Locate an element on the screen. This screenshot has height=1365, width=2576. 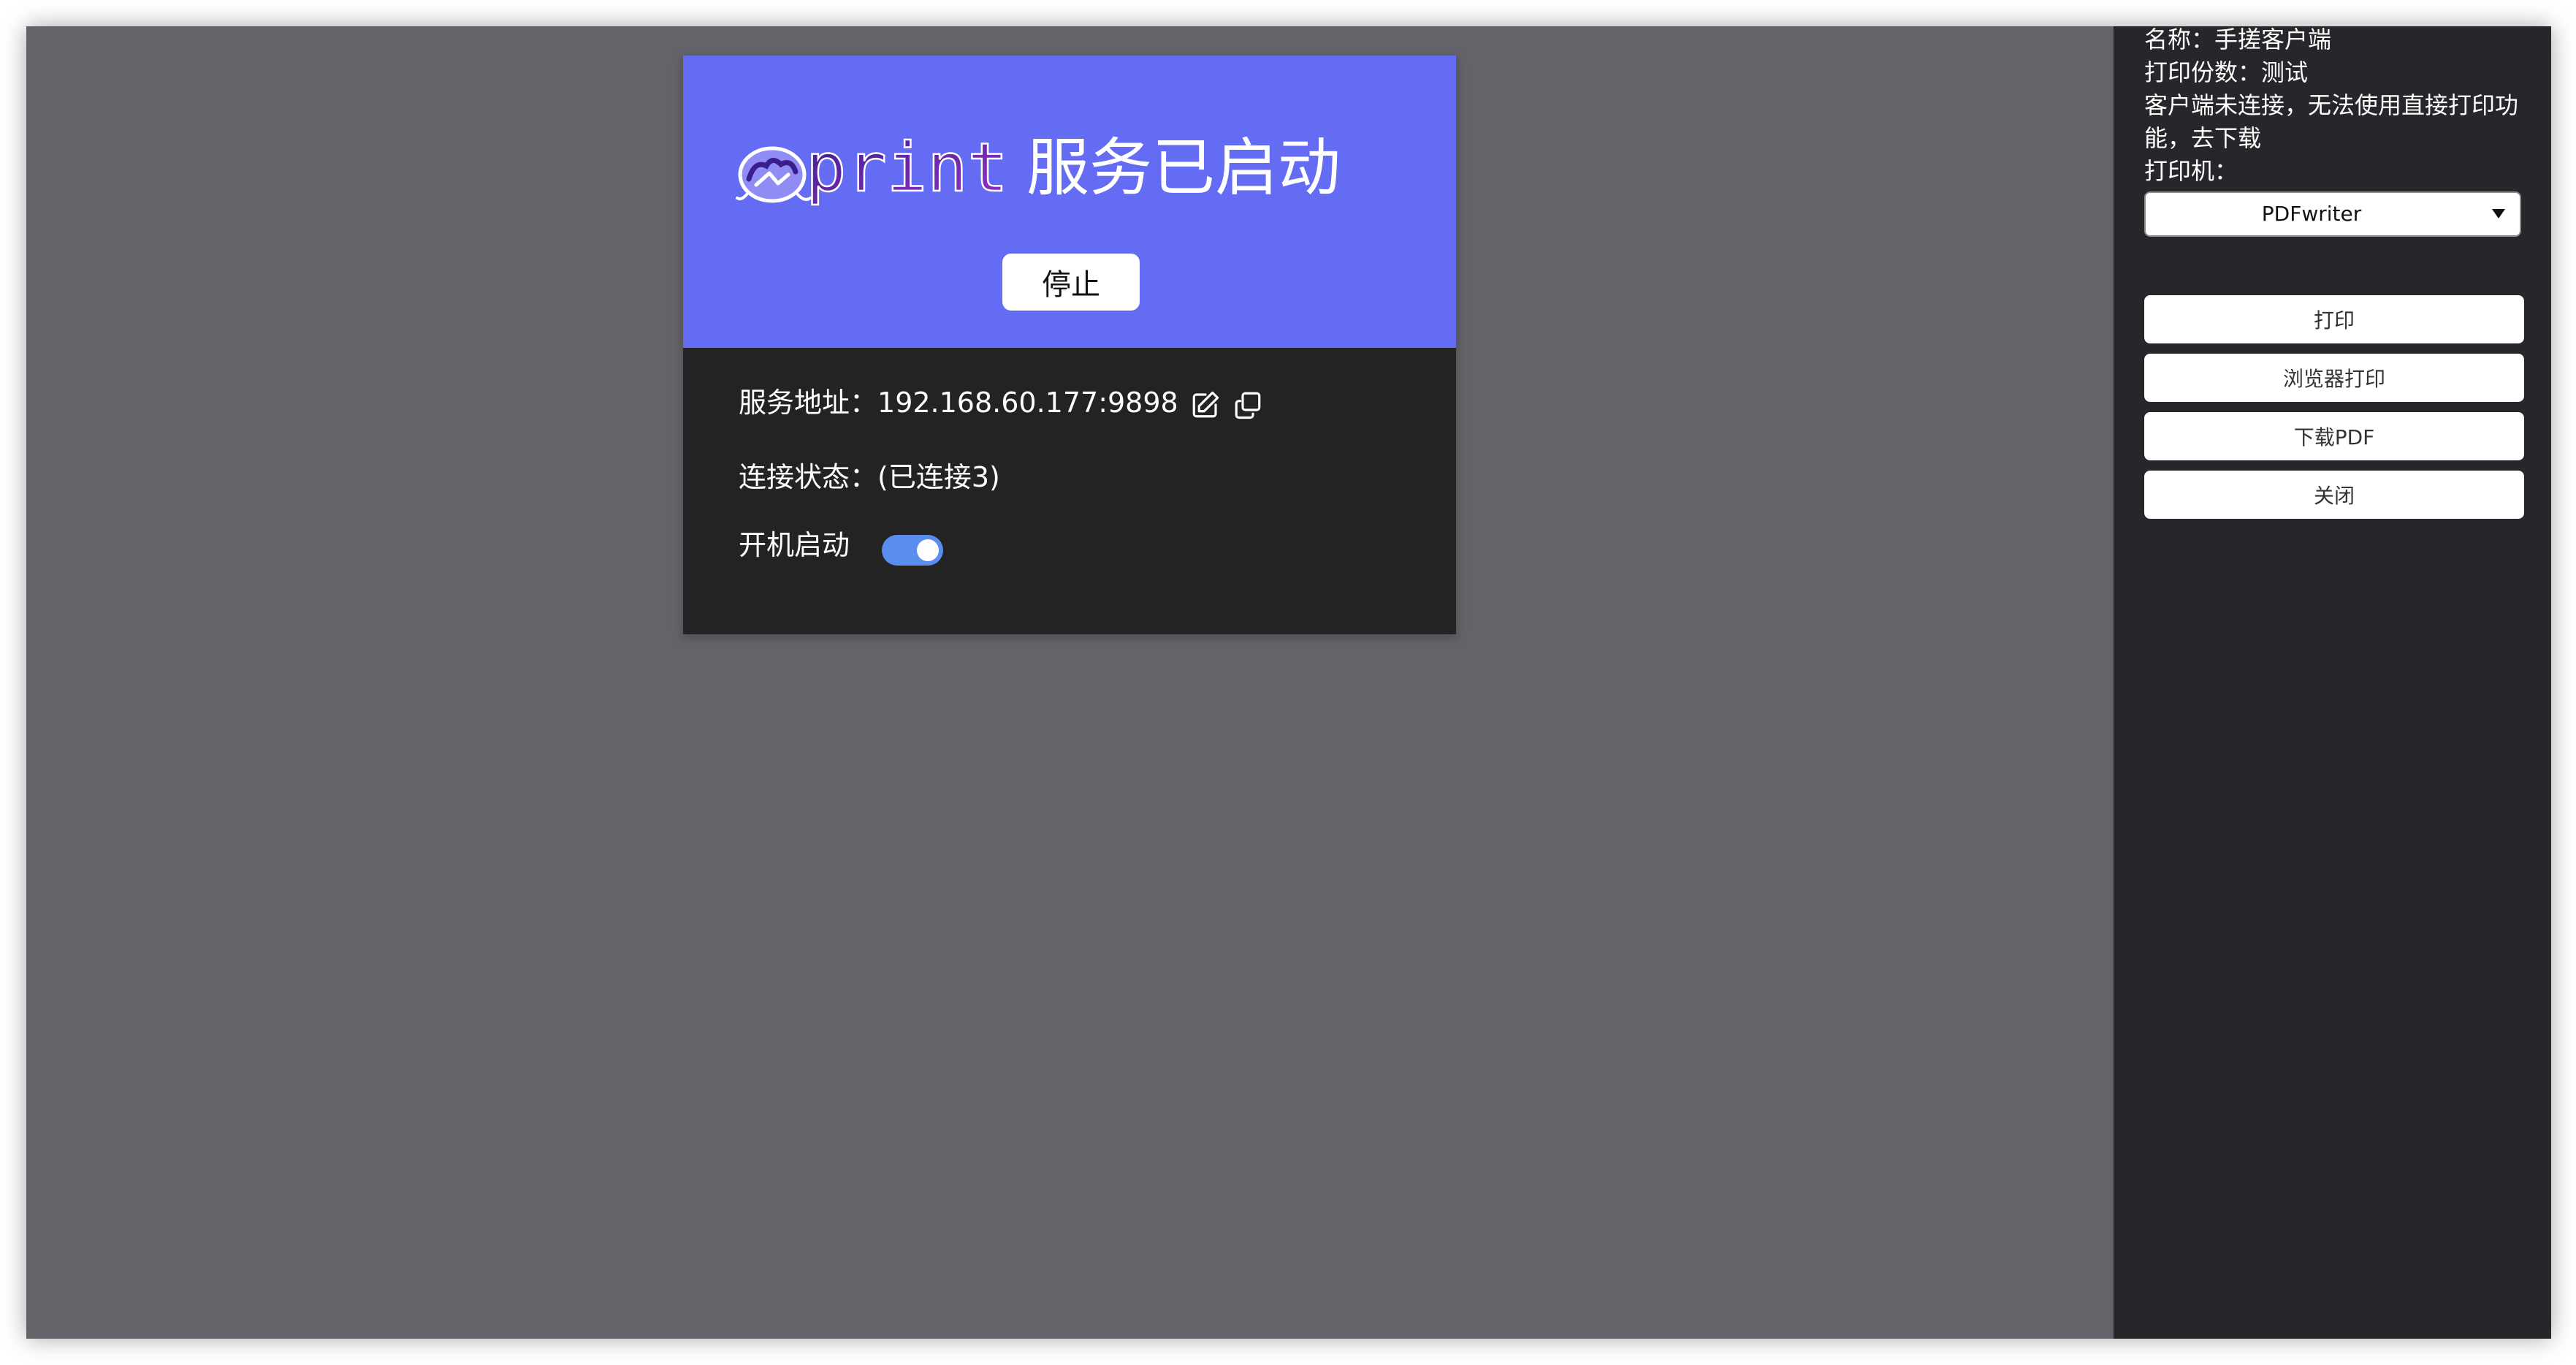
browser-print-button: 浏览器打印 is located at coordinates (2334, 378).